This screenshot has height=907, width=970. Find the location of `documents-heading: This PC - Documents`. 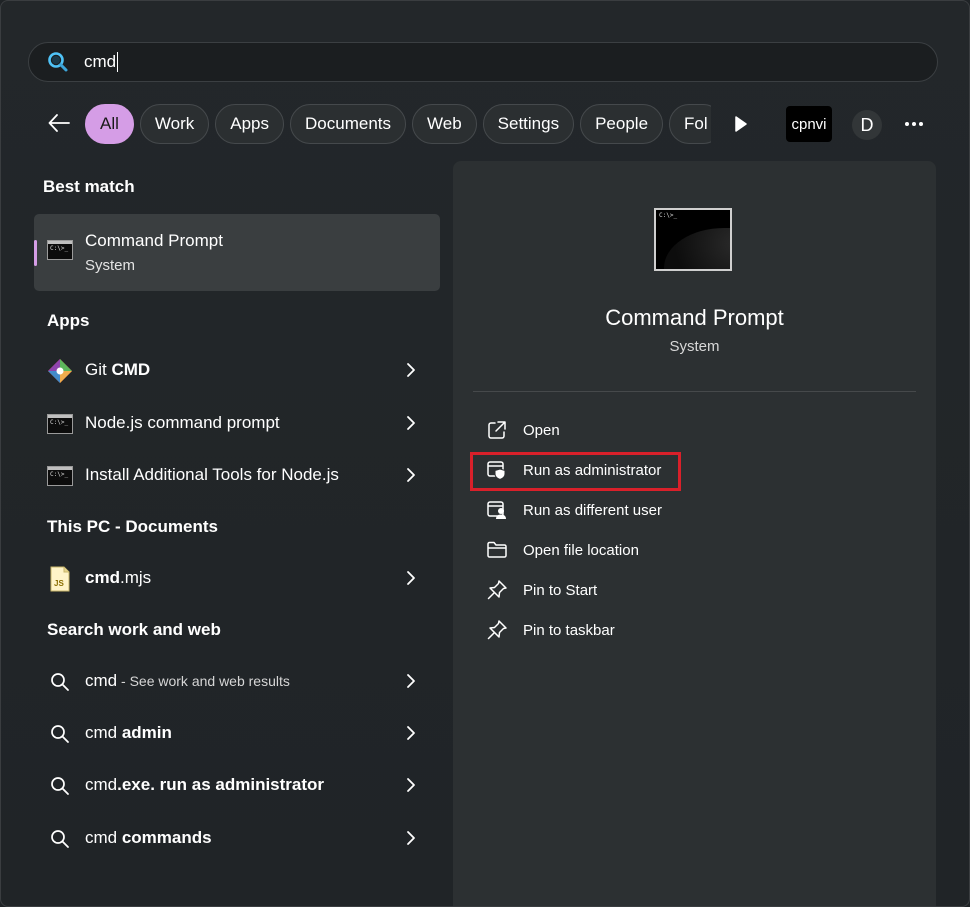

documents-heading: This PC - Documents is located at coordinates (132, 526).